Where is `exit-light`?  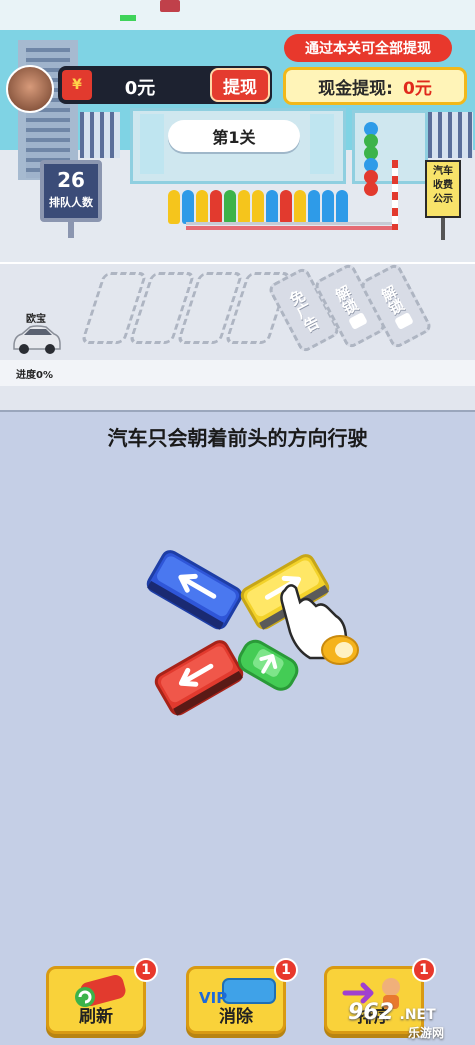 exit-light is located at coordinates (128, 18).